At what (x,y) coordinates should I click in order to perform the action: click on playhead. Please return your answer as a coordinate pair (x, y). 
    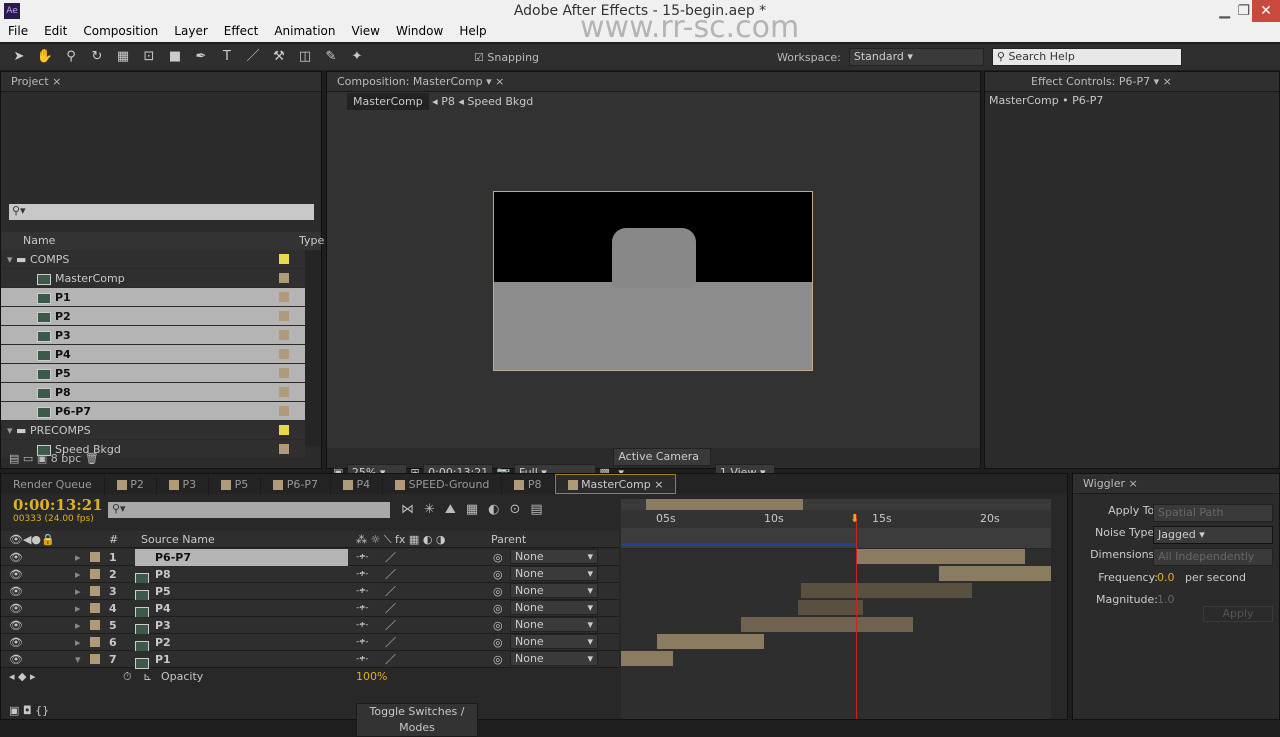
    Looking at the image, I should click on (856, 616).